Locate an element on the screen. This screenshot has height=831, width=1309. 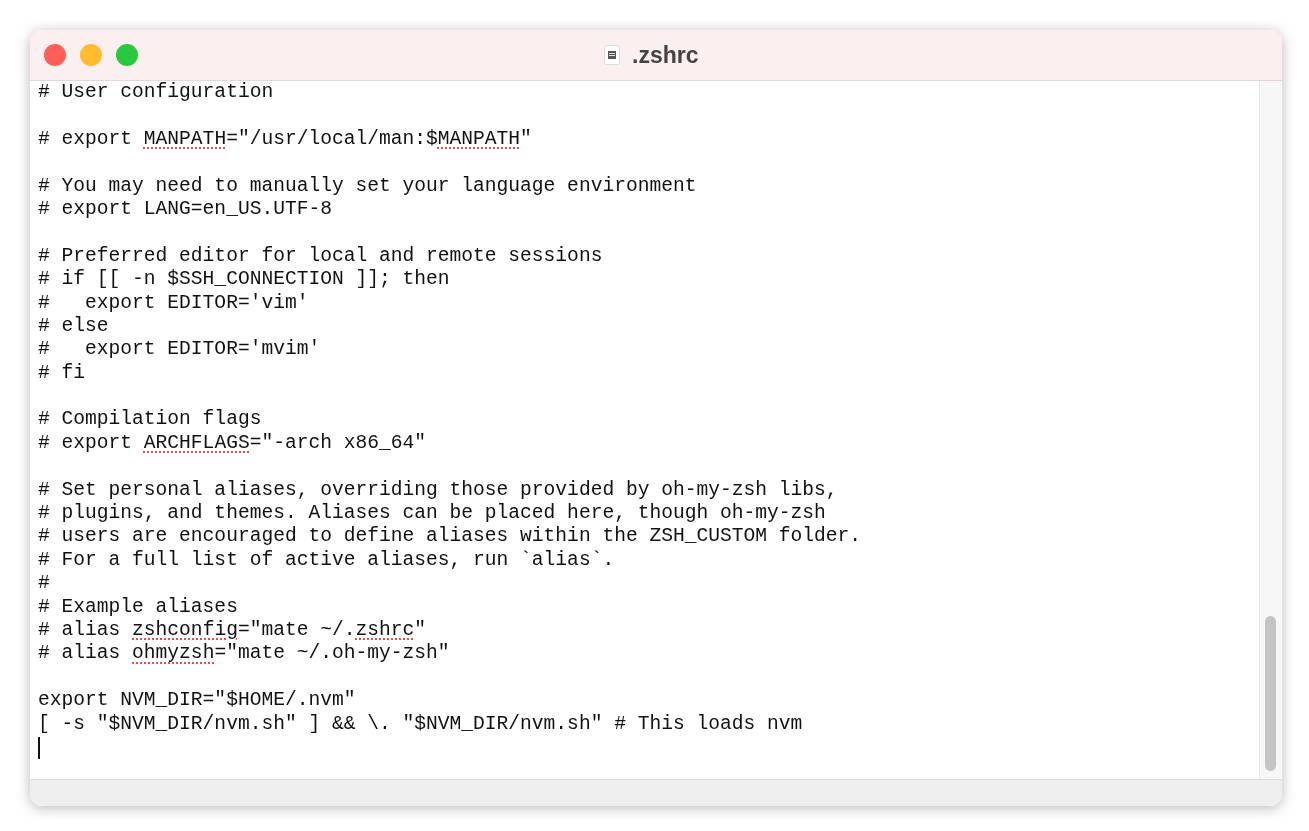
code-line: # export EDITOR='vim' is located at coordinates (174, 303).